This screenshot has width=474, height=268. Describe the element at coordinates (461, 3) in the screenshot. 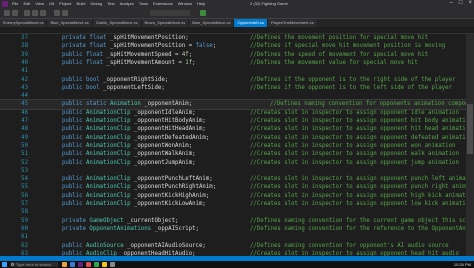

I see `maximize-icon: □` at that location.